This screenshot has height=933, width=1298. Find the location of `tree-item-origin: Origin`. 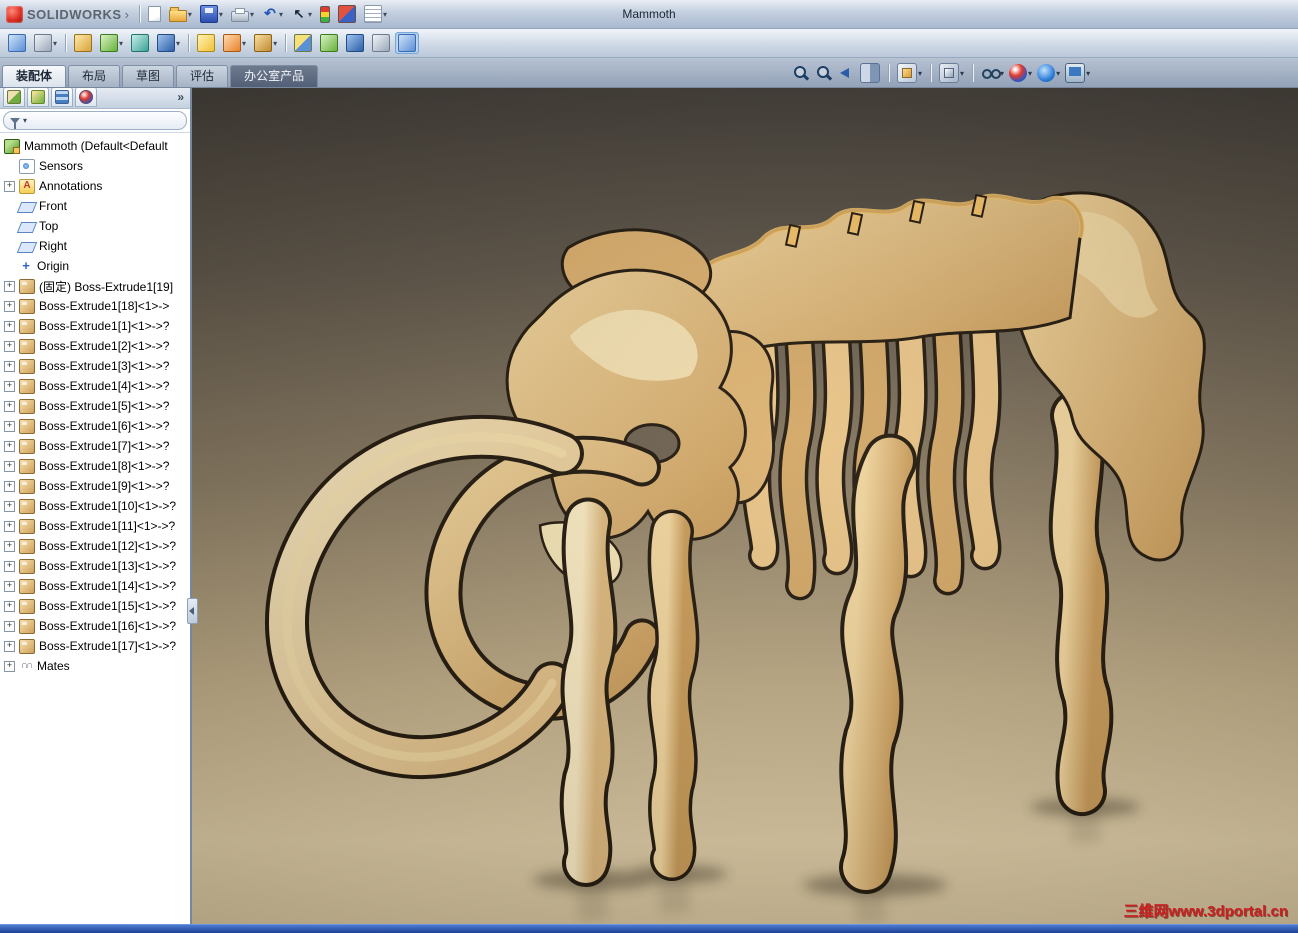

tree-item-origin: Origin is located at coordinates (95, 266).